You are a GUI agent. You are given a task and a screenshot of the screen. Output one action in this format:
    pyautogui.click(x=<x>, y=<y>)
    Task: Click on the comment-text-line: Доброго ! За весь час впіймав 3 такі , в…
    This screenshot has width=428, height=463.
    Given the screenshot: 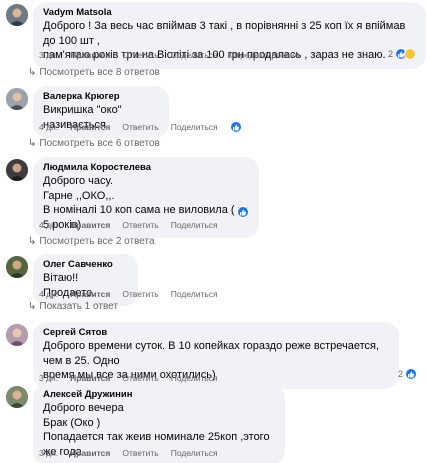 What is the action you would take?
    pyautogui.click(x=224, y=33)
    